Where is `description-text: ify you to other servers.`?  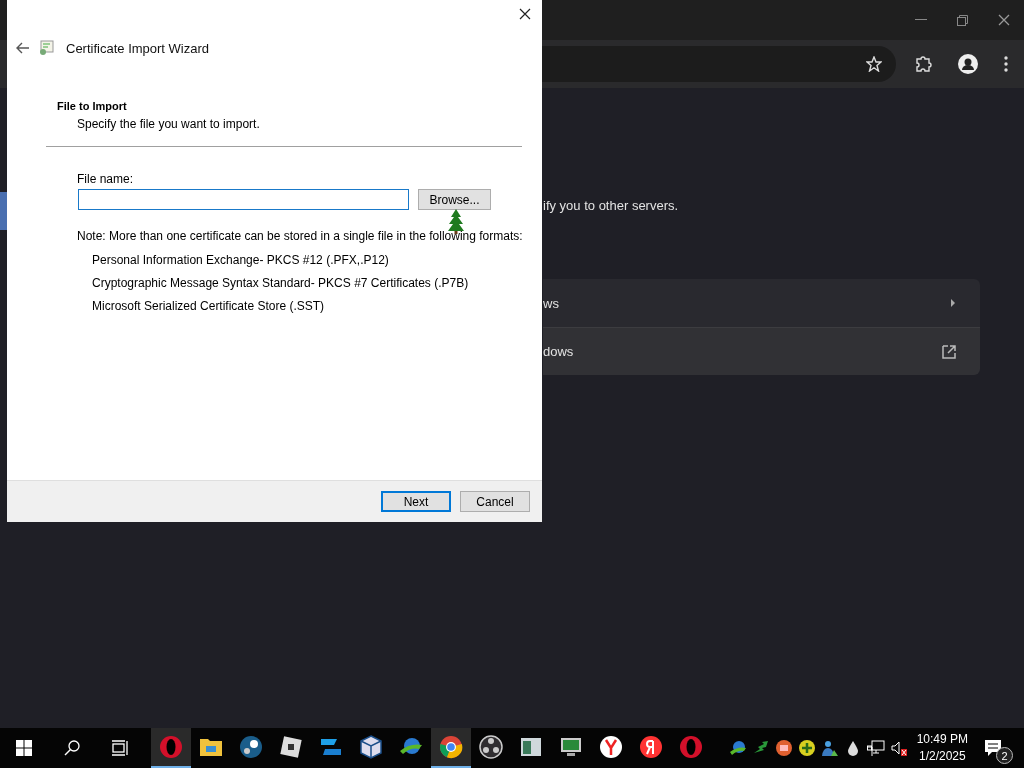 description-text: ify you to other servers. is located at coordinates (611, 205).